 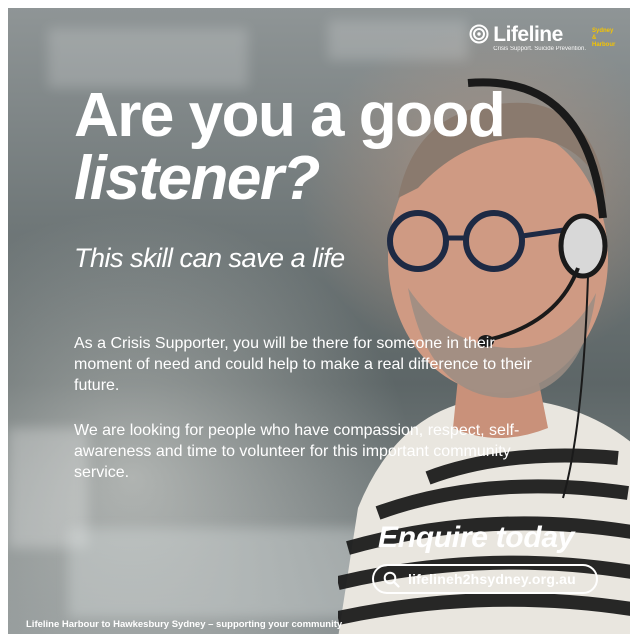 What do you see at coordinates (528, 34) in the screenshot?
I see `logo-wordmark: Lifeline` at bounding box center [528, 34].